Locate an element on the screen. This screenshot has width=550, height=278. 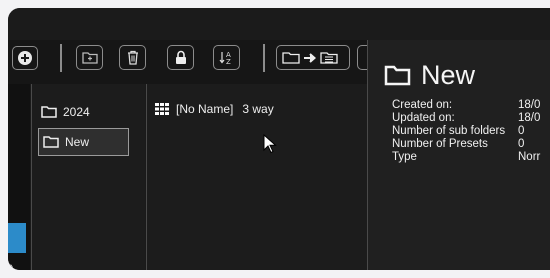
grid-icon is located at coordinates (162, 109).